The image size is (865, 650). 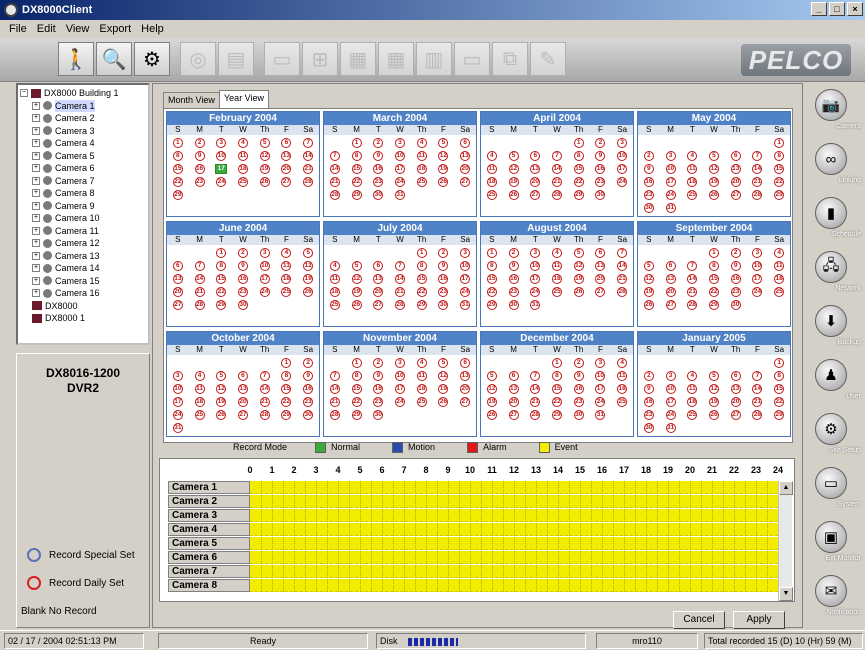 What do you see at coordinates (837, 9) in the screenshot?
I see `maximize-button: □` at bounding box center [837, 9].